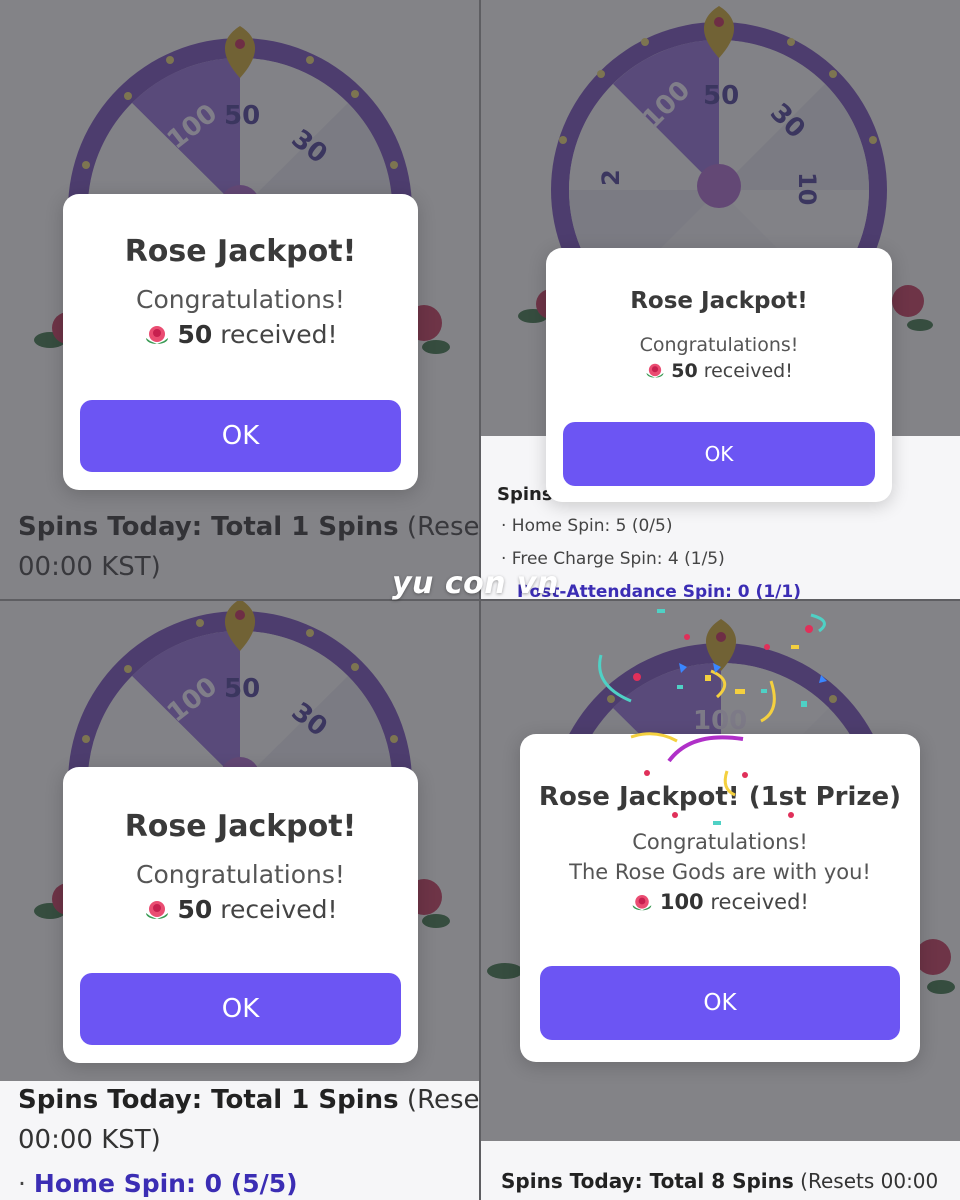 Image resolution: width=960 pixels, height=1200 pixels. What do you see at coordinates (659, 590) in the screenshot?
I see `post-attendance-spin-text: Post-Attendance Spin: 0 (1/1)` at bounding box center [659, 590].